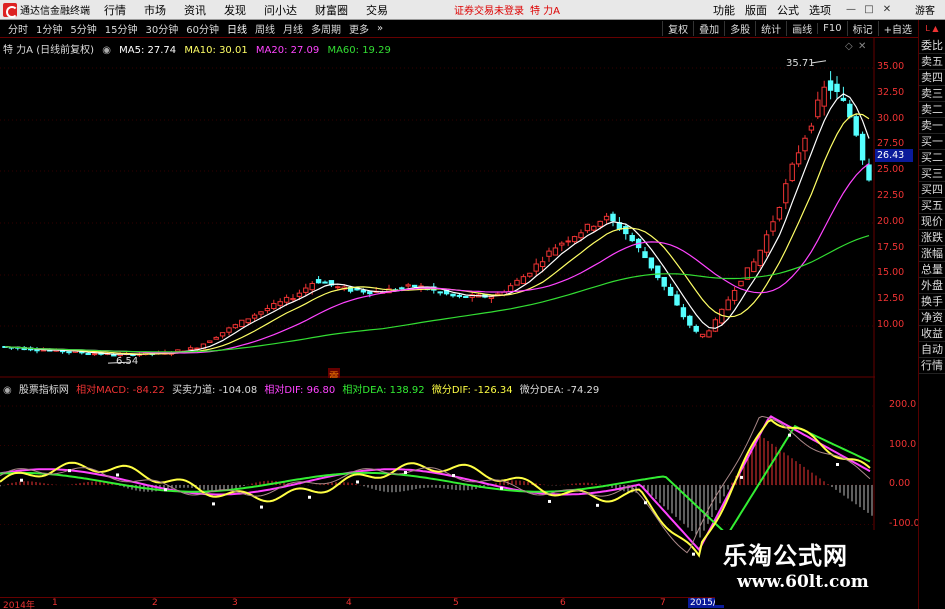  Describe the element at coordinates (235, 10) in the screenshot. I see `menu-faxian: 发现` at that location.